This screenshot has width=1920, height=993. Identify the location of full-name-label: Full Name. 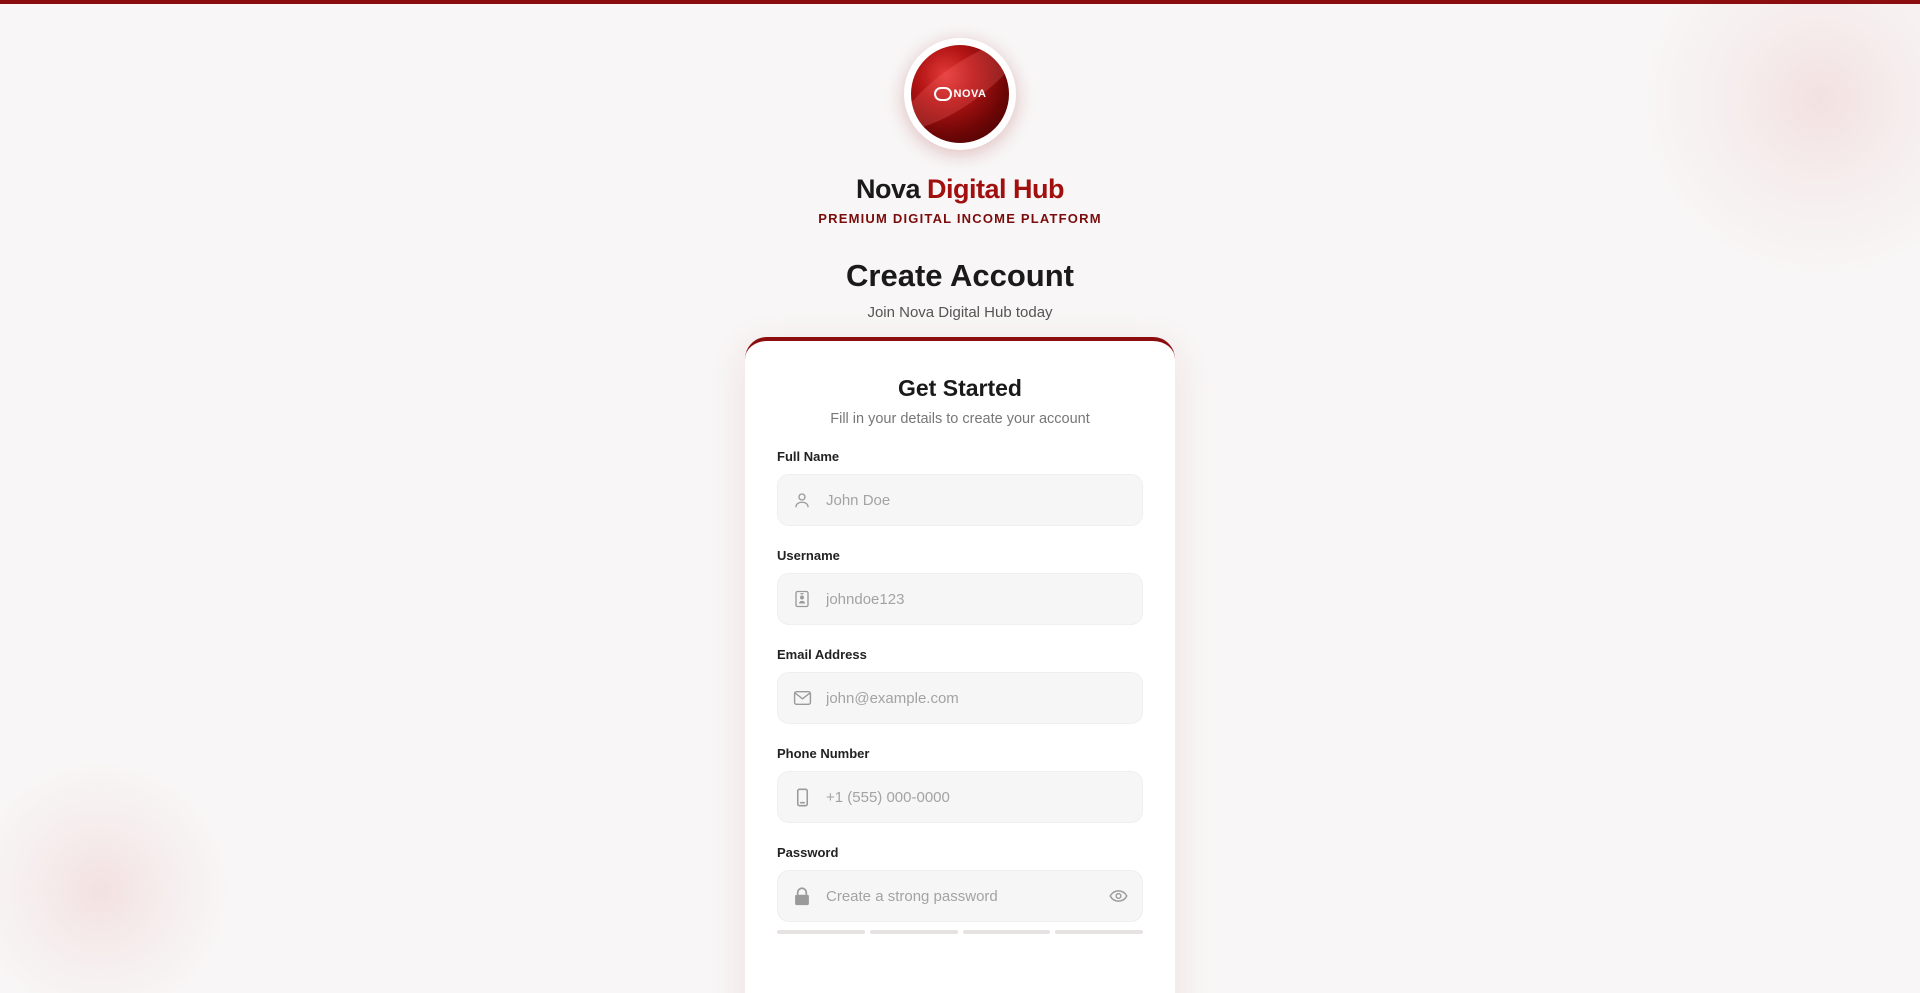
(808, 456).